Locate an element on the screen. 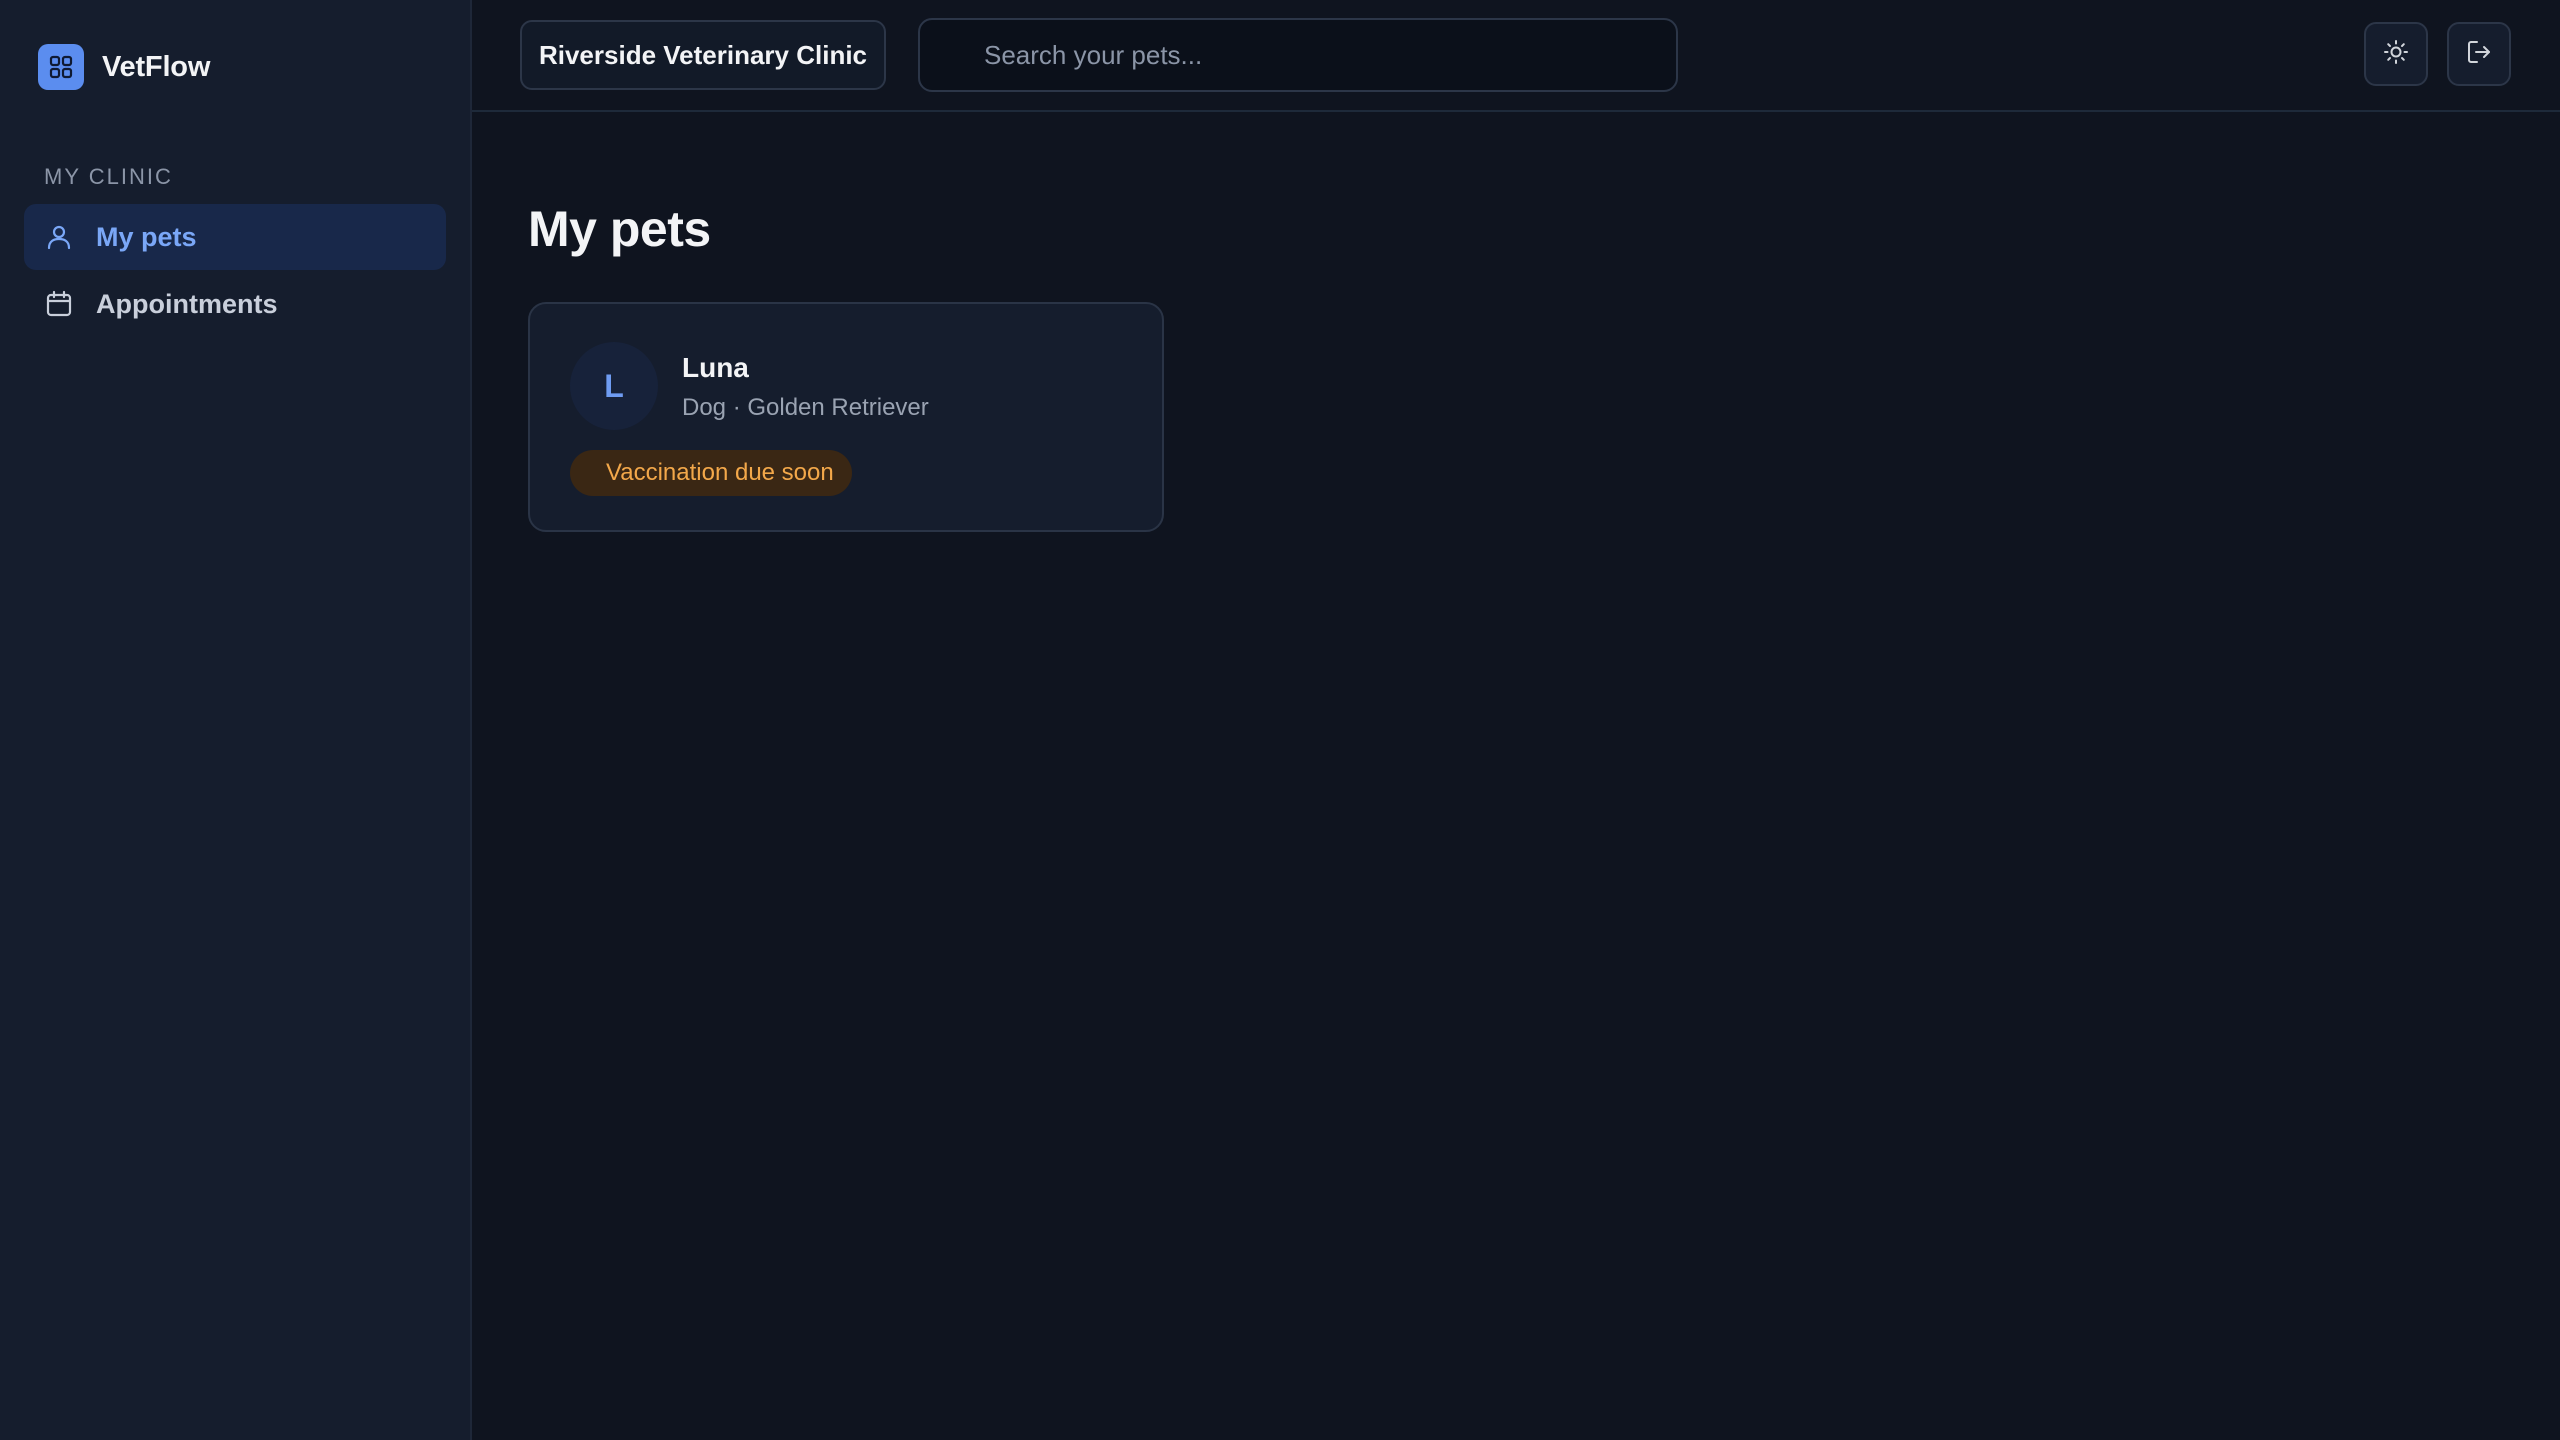 The width and height of the screenshot is (2560, 1440). theme-toggle-button is located at coordinates (2396, 54).